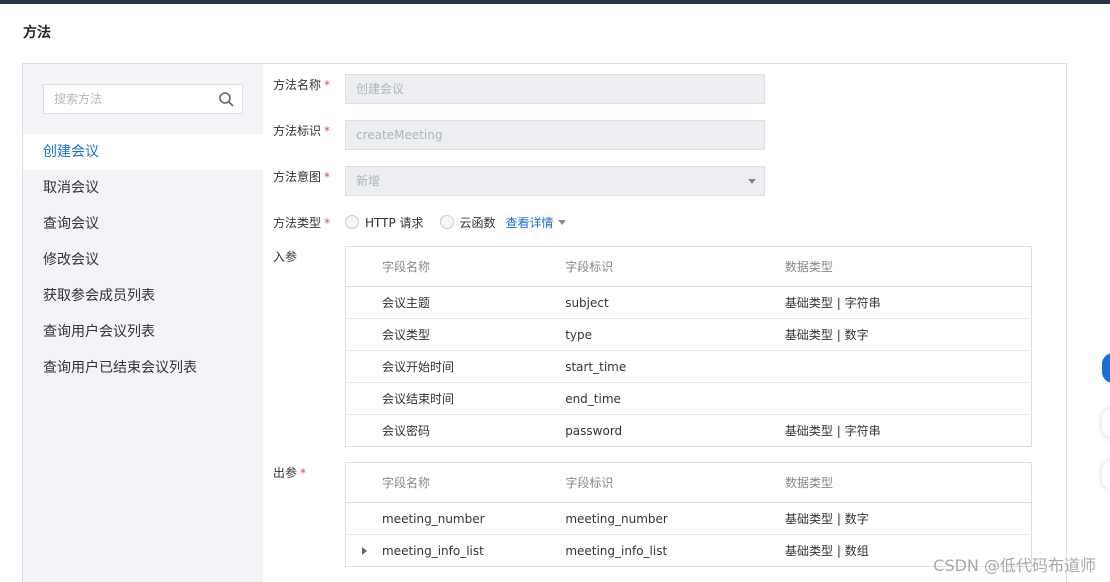 This screenshot has width=1110, height=582. I want to click on method-intent-select: 新增, so click(555, 181).